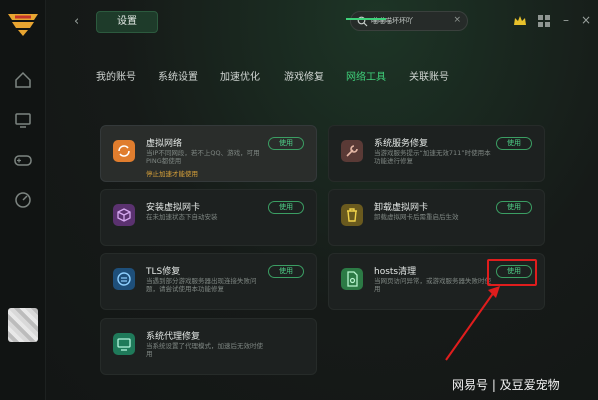 The width and height of the screenshot is (598, 400). I want to click on annotation-arrow, so click(472, 323).